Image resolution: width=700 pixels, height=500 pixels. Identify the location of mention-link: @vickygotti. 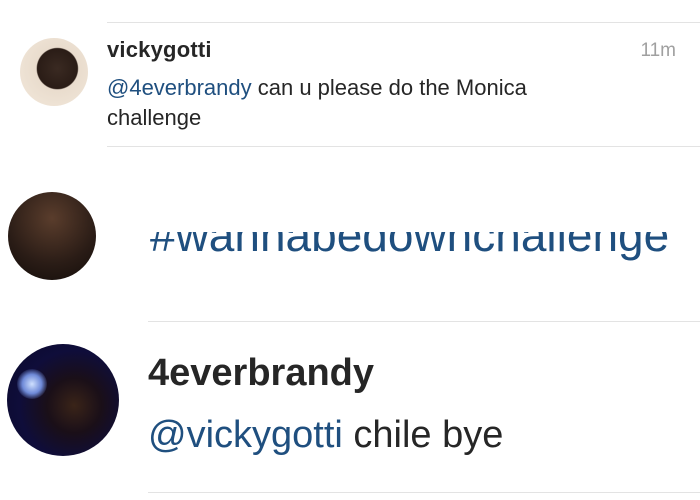
(245, 435).